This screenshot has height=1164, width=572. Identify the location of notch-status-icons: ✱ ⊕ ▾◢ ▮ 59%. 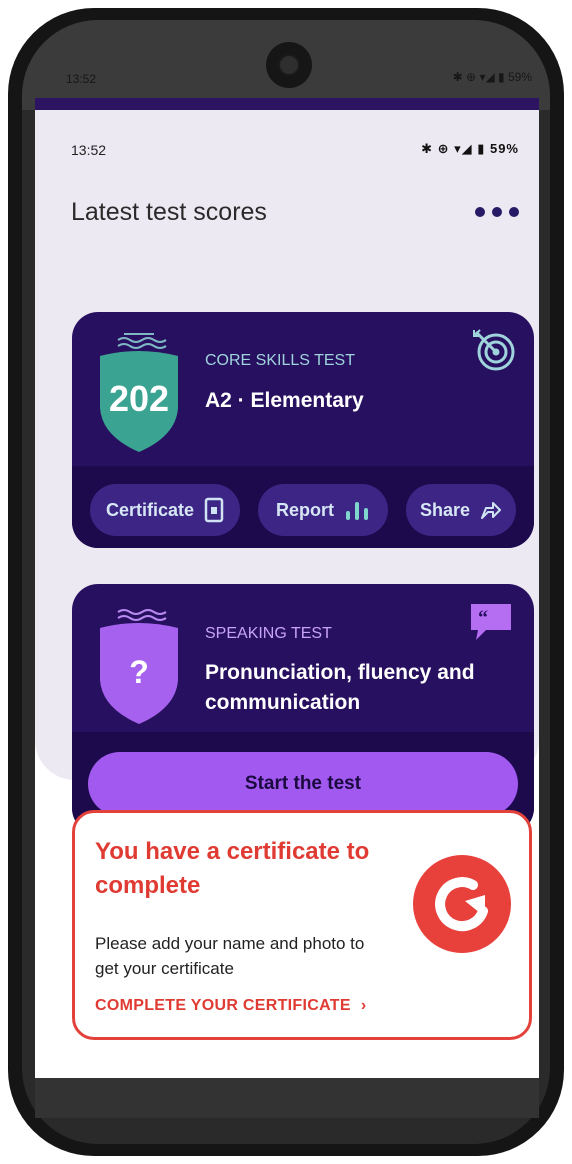
(492, 77).